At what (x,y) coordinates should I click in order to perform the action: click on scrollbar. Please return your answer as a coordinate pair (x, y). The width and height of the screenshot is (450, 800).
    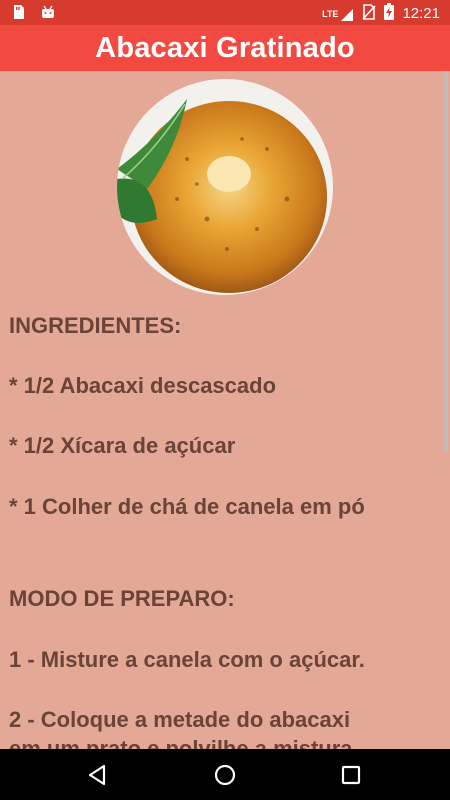
    Looking at the image, I should click on (446, 261).